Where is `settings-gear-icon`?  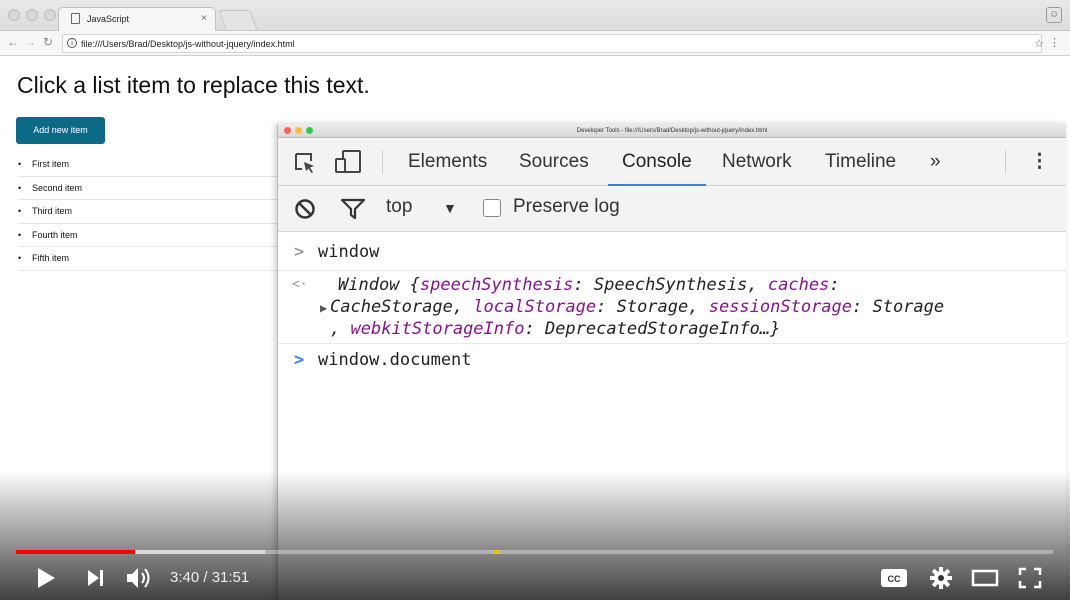 settings-gear-icon is located at coordinates (941, 578).